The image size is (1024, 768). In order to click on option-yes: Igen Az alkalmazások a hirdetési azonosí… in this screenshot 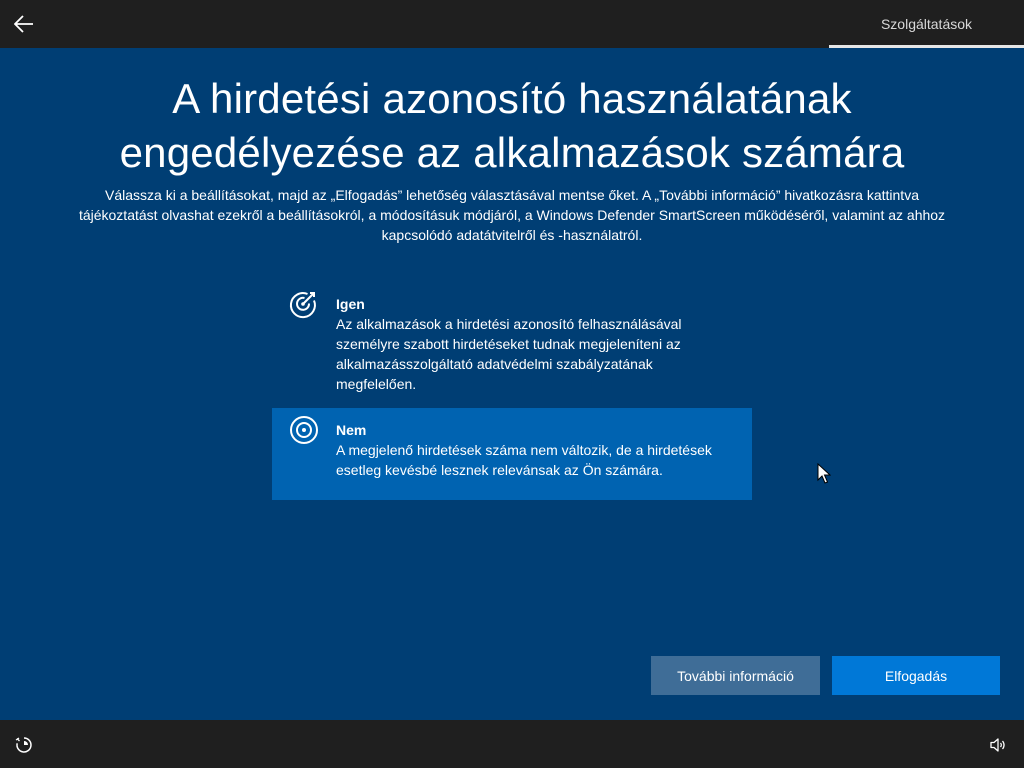, I will do `click(512, 341)`.